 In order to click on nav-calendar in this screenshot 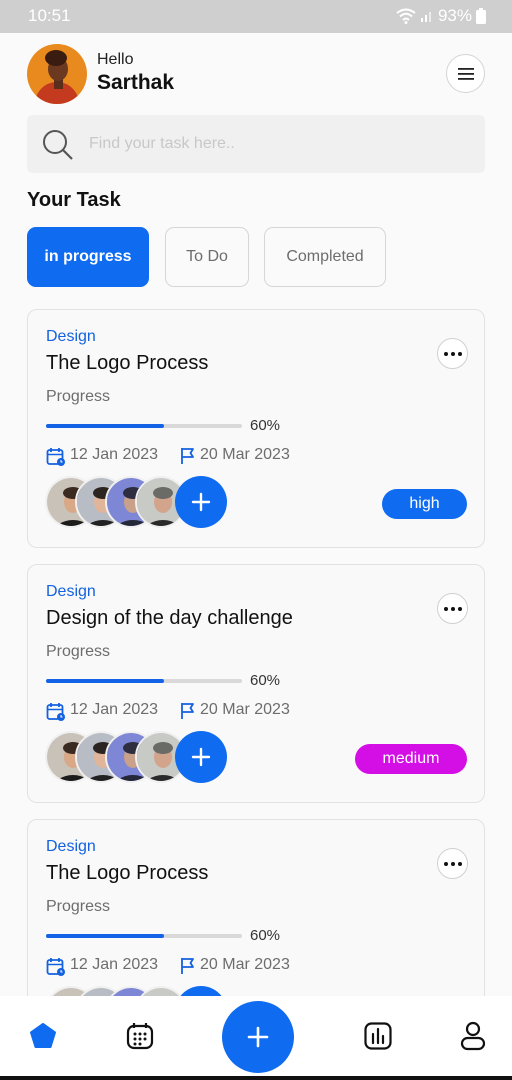, I will do `click(140, 1038)`.